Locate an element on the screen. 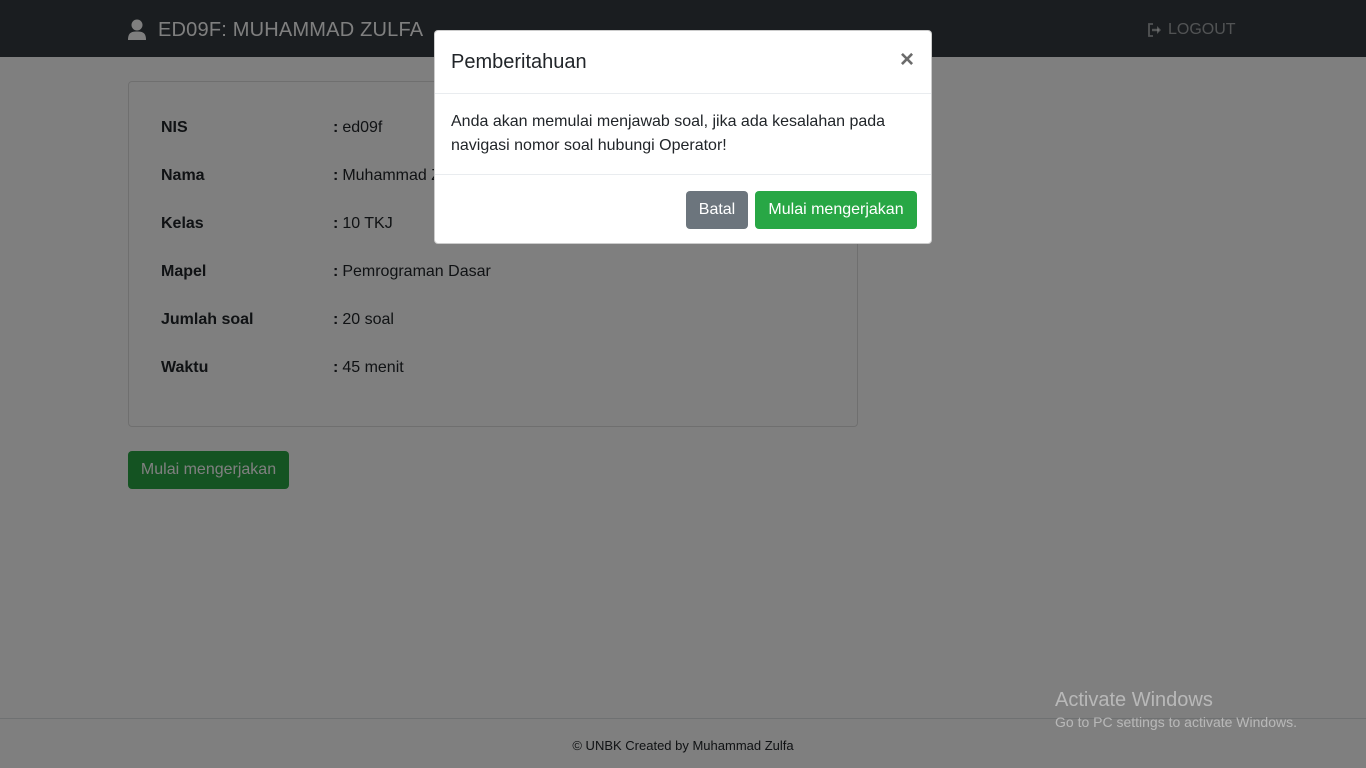  confirm-start-button: Mulai mengerjakan is located at coordinates (836, 210).